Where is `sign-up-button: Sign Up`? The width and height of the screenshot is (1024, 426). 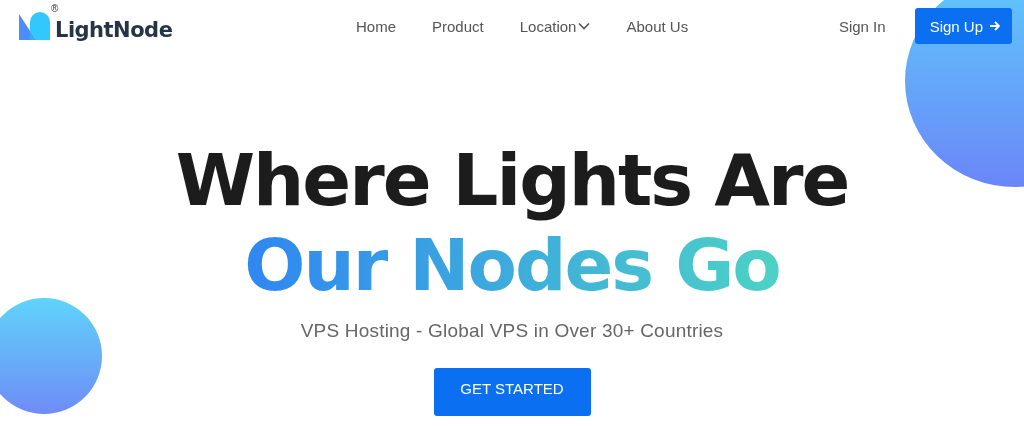 sign-up-button: Sign Up is located at coordinates (963, 26).